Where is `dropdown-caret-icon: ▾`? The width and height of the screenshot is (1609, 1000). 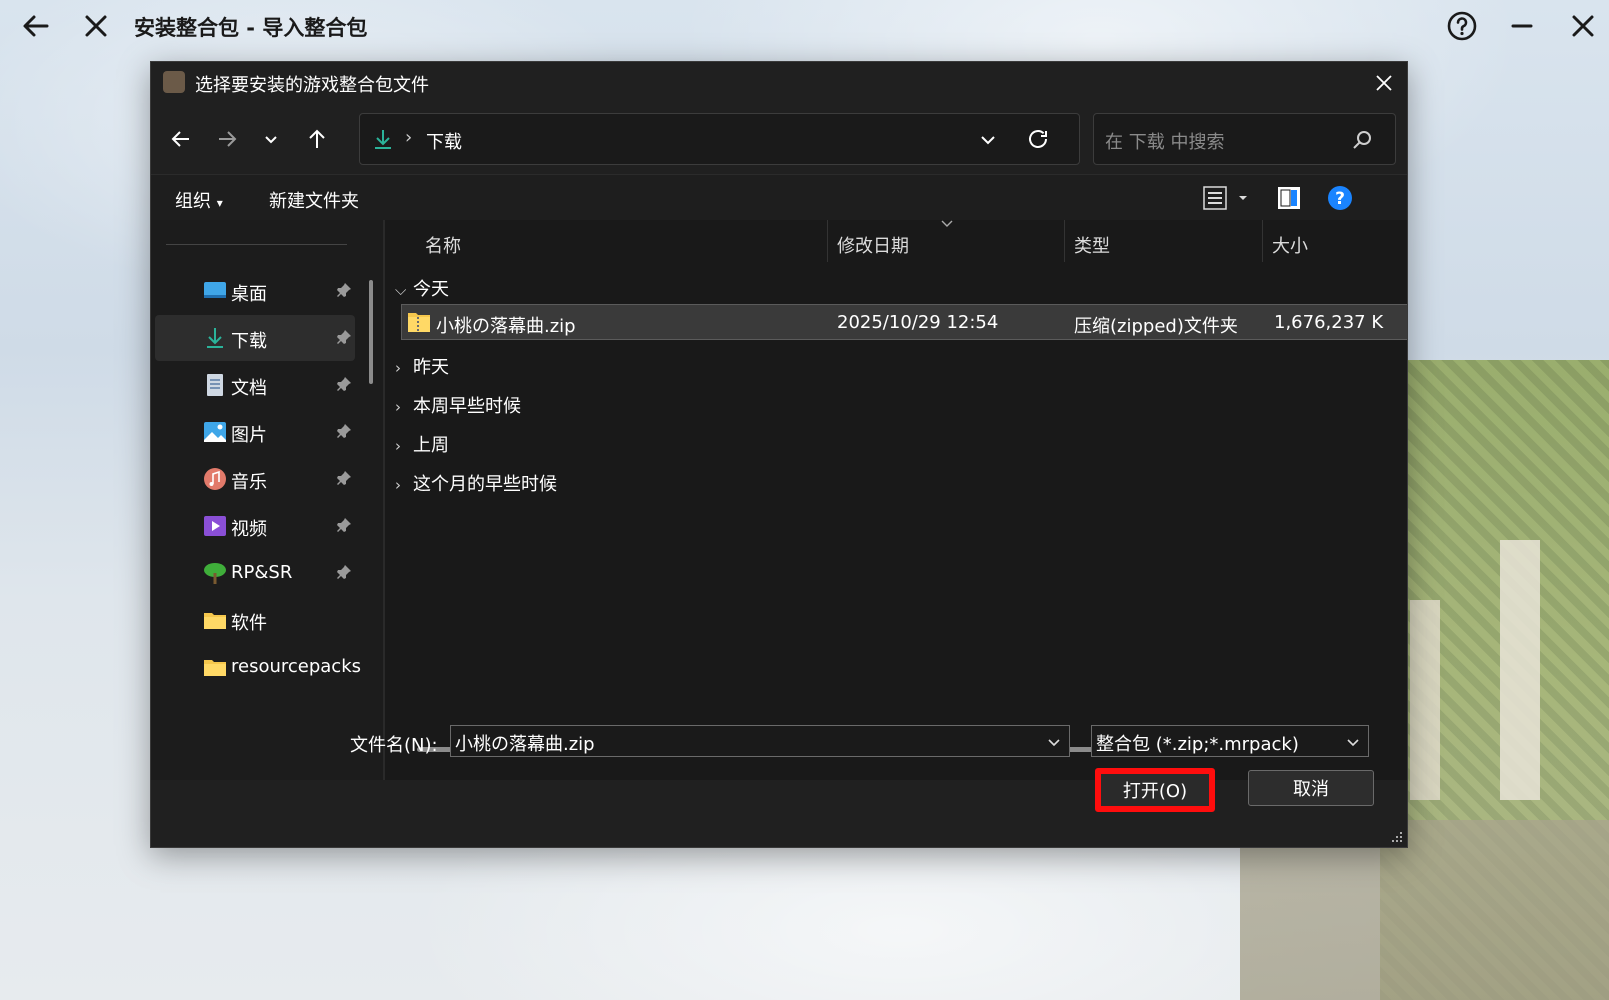
dropdown-caret-icon: ▾ is located at coordinates (219, 203).